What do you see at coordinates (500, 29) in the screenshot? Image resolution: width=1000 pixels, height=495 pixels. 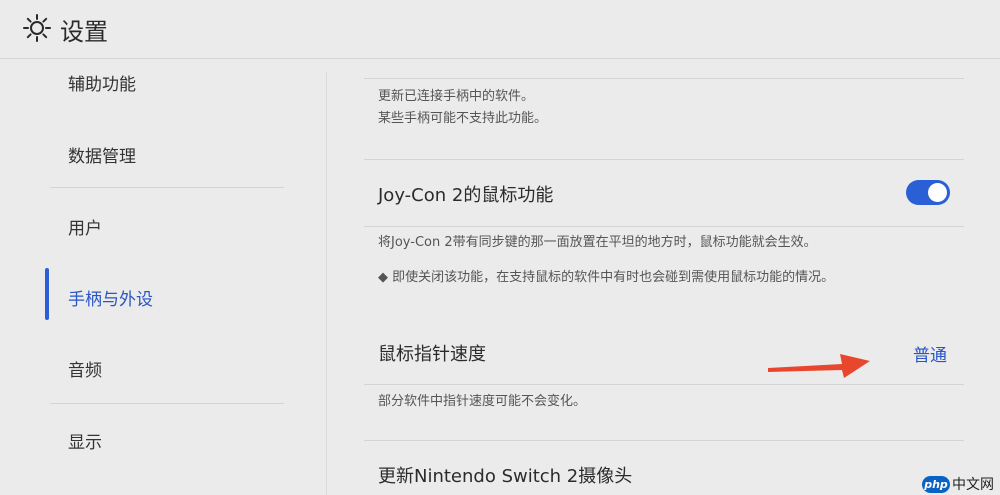 I see `header-bar: 设置` at bounding box center [500, 29].